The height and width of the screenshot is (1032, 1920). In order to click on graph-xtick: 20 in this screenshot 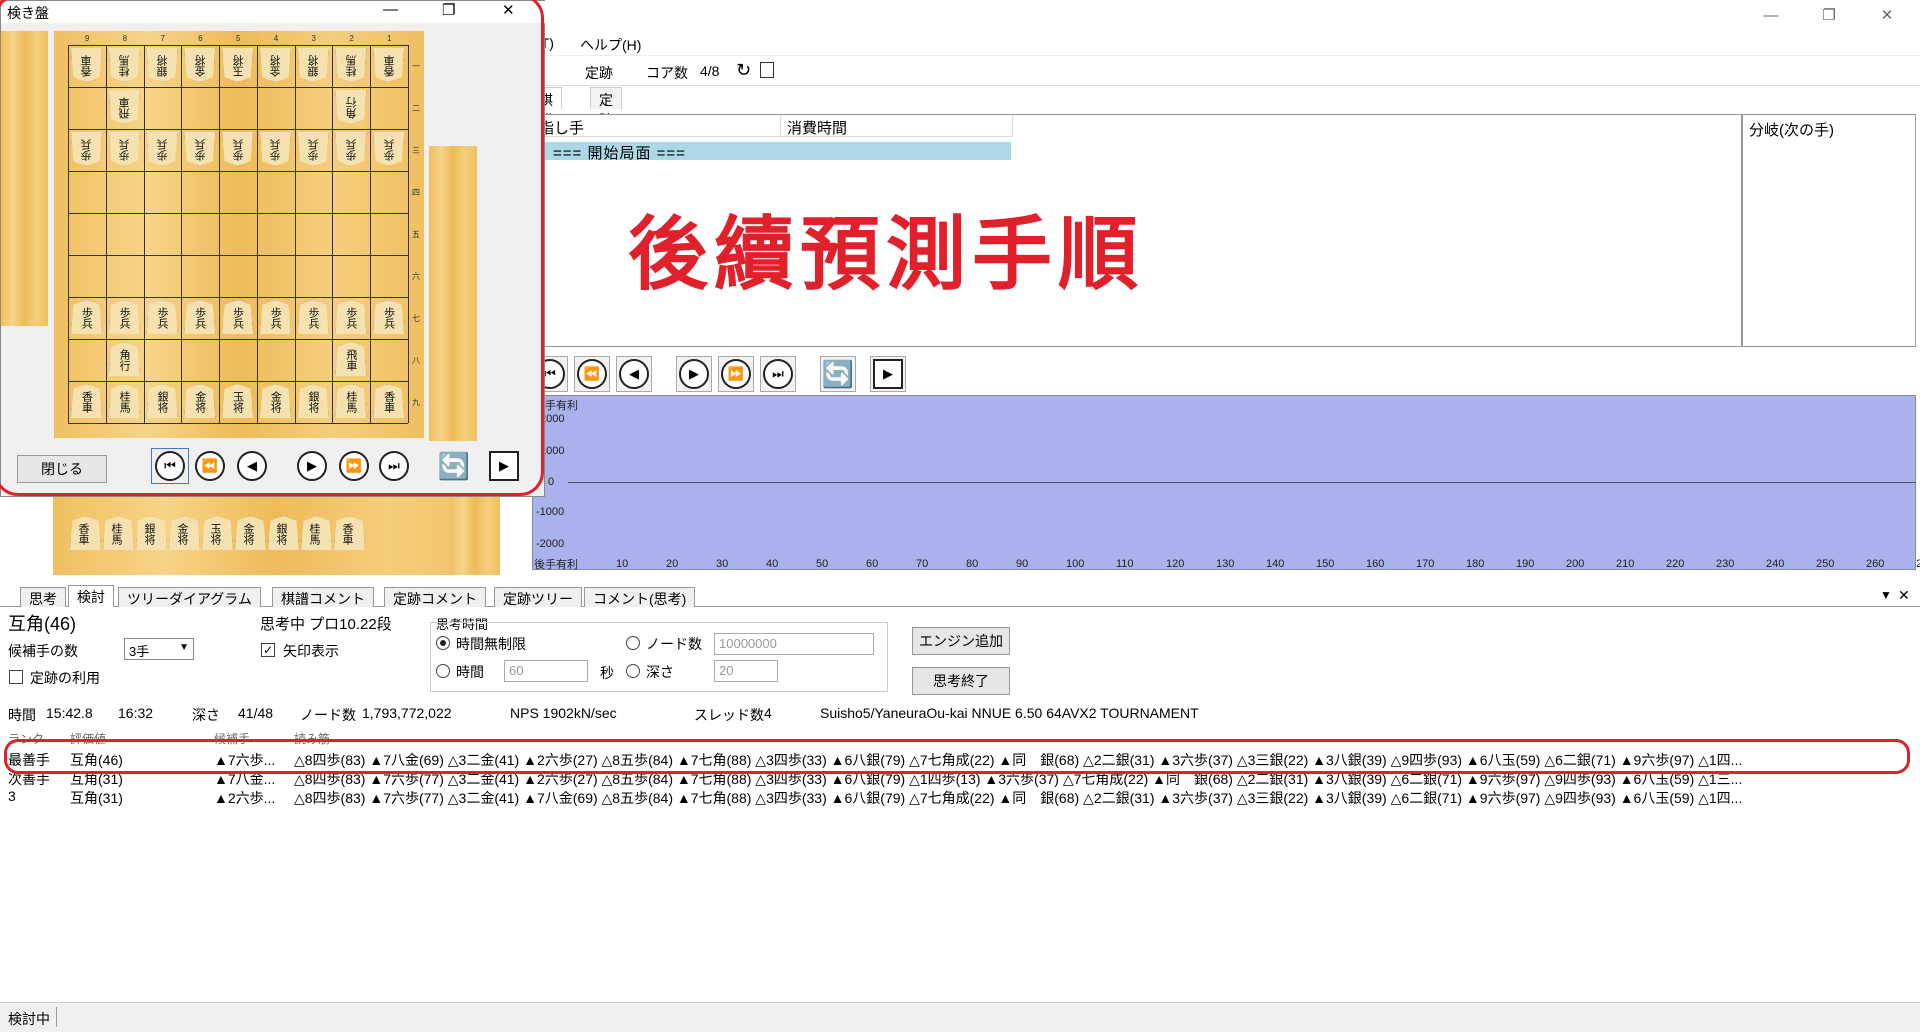, I will do `click(672, 564)`.